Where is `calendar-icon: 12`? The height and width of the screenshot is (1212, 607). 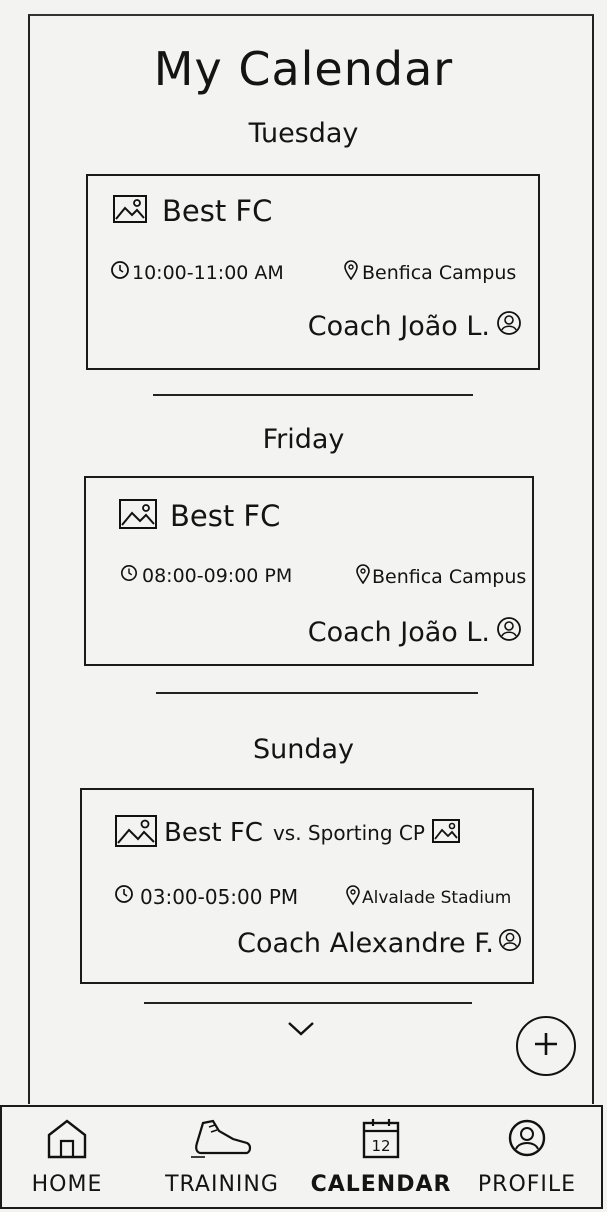
calendar-icon: 12 is located at coordinates (381, 1140).